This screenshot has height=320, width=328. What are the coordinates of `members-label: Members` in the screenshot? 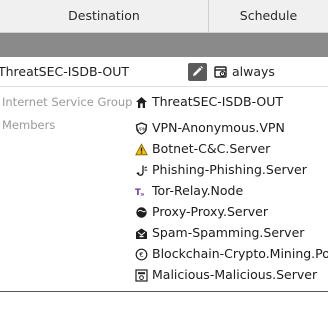 It's located at (29, 125).